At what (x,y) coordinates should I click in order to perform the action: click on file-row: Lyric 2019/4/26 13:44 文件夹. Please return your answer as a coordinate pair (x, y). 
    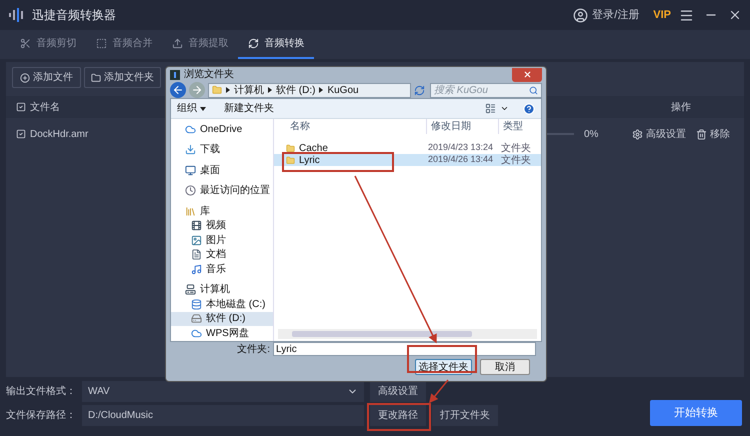
    Looking at the image, I should click on (407, 160).